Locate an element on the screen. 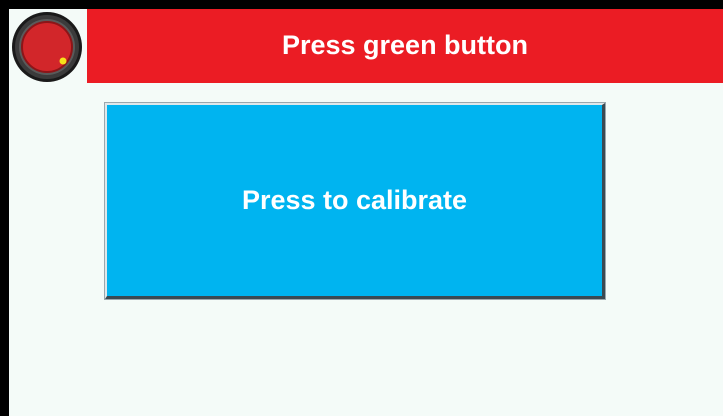 The height and width of the screenshot is (416, 723). page-title: Press green button is located at coordinates (405, 45).